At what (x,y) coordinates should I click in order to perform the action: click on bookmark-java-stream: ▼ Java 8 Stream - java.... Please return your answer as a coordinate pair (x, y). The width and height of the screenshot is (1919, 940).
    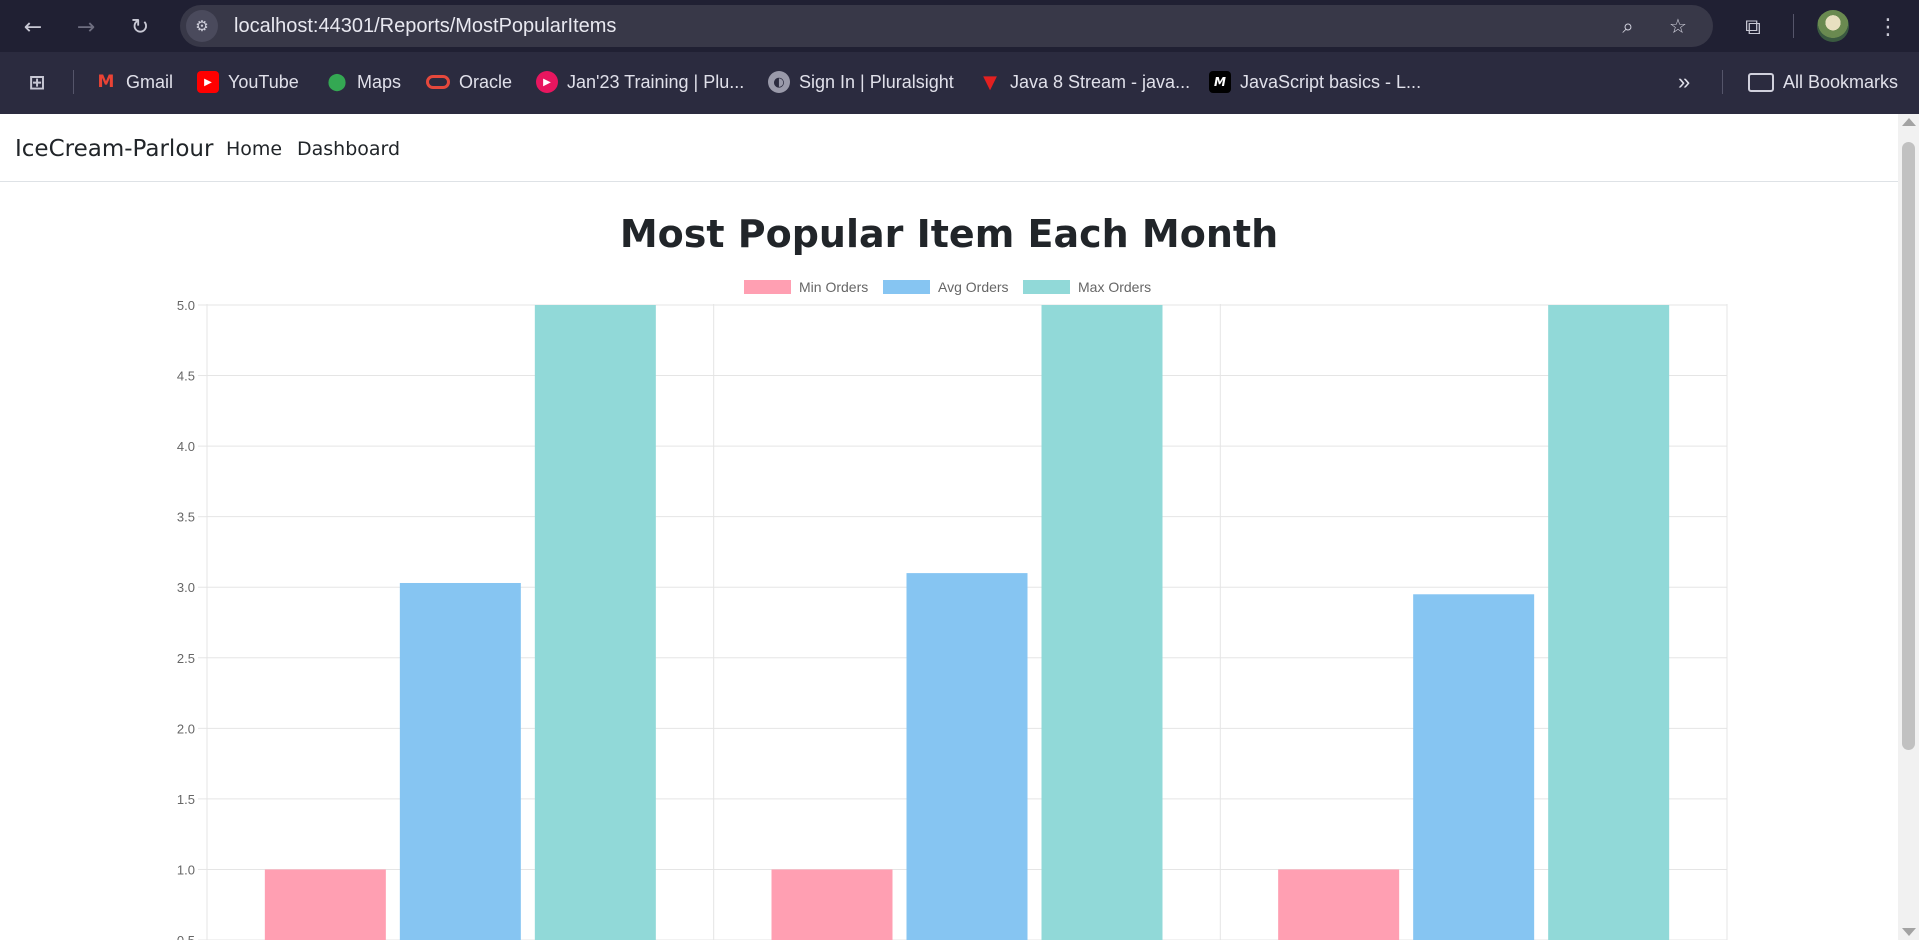
    Looking at the image, I should click on (1084, 82).